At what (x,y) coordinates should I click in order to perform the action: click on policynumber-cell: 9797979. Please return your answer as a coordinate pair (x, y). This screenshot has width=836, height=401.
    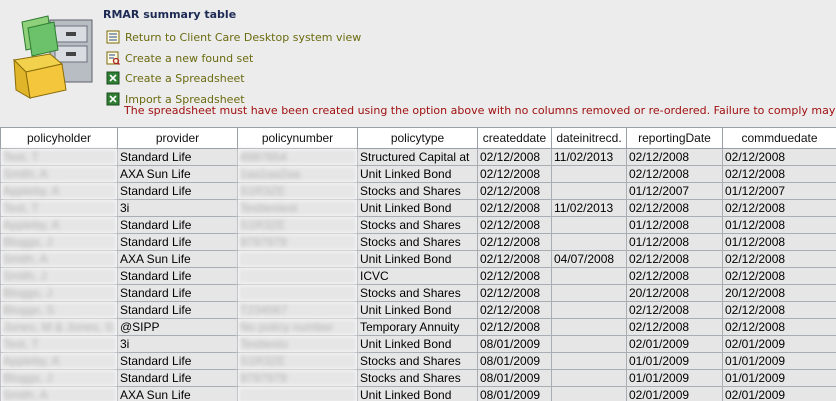
    Looking at the image, I should click on (297, 242).